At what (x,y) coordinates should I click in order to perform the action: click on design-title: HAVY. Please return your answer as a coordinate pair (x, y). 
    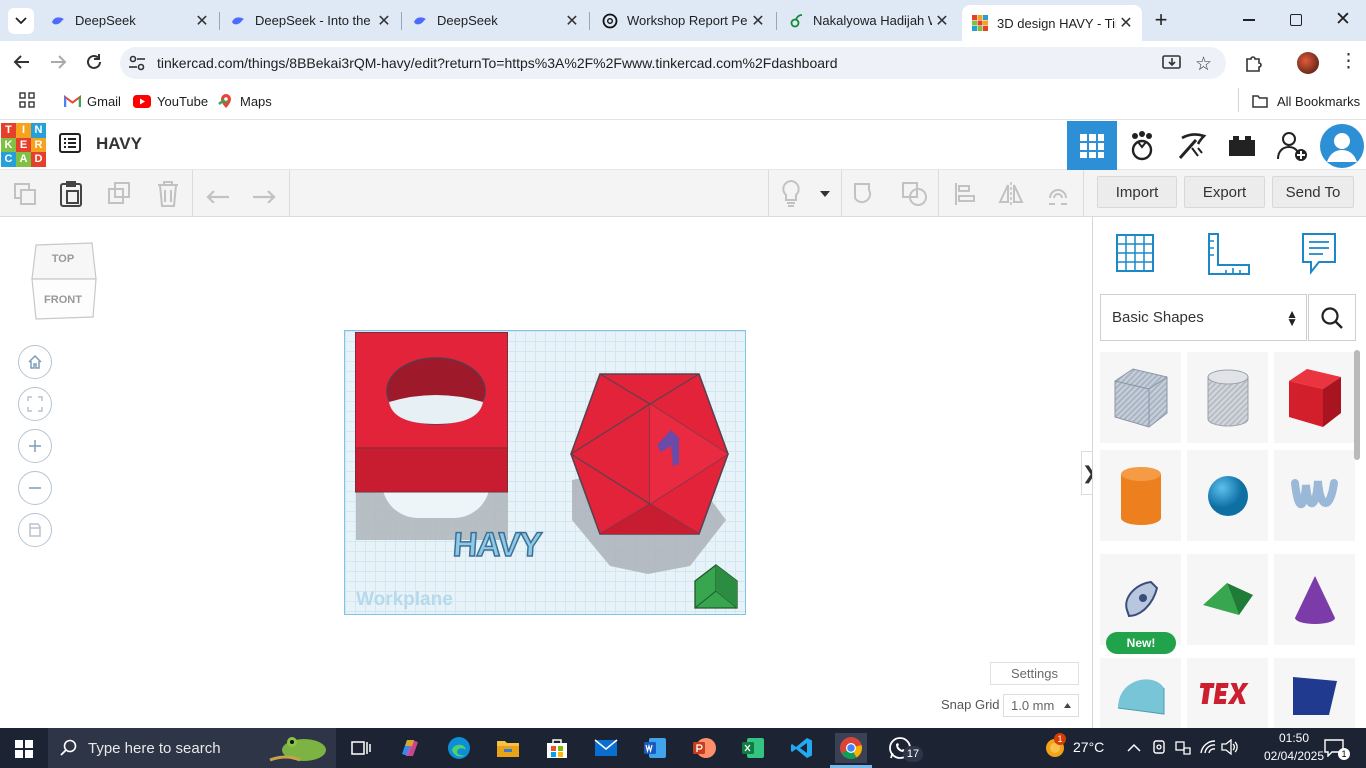
    Looking at the image, I should click on (119, 144).